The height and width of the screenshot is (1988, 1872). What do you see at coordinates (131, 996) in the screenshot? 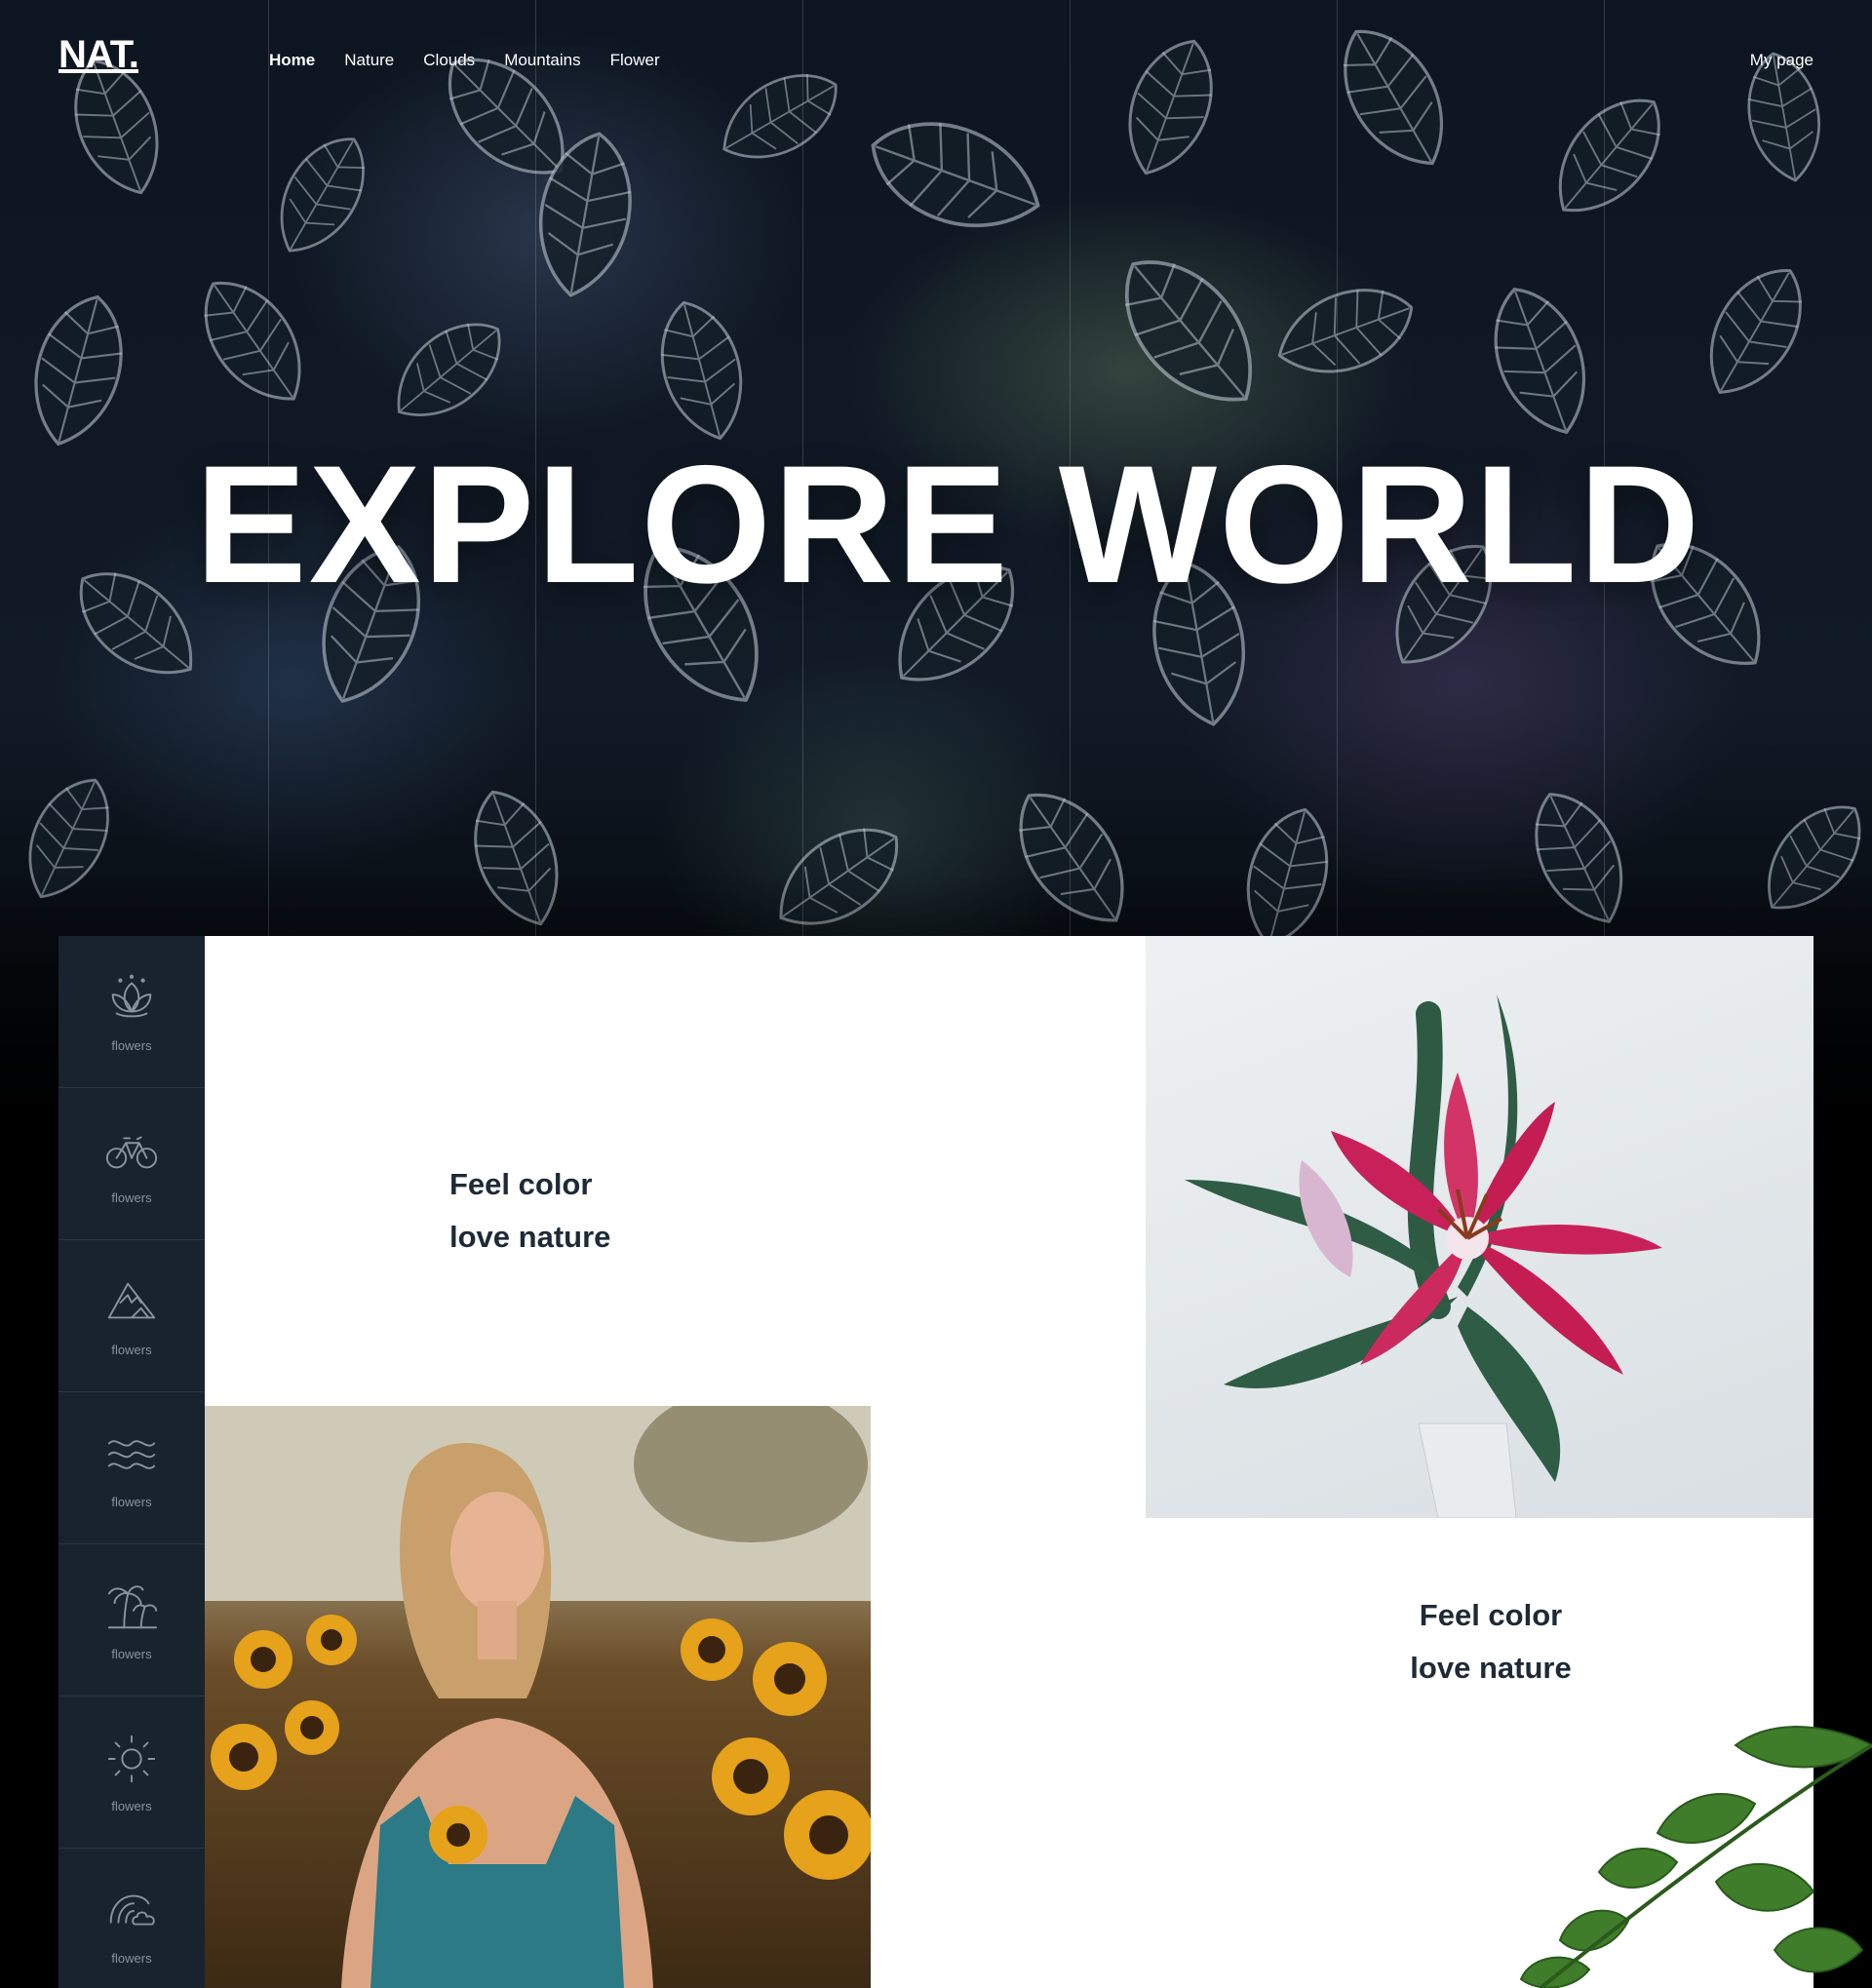
I see `lotus-icon` at bounding box center [131, 996].